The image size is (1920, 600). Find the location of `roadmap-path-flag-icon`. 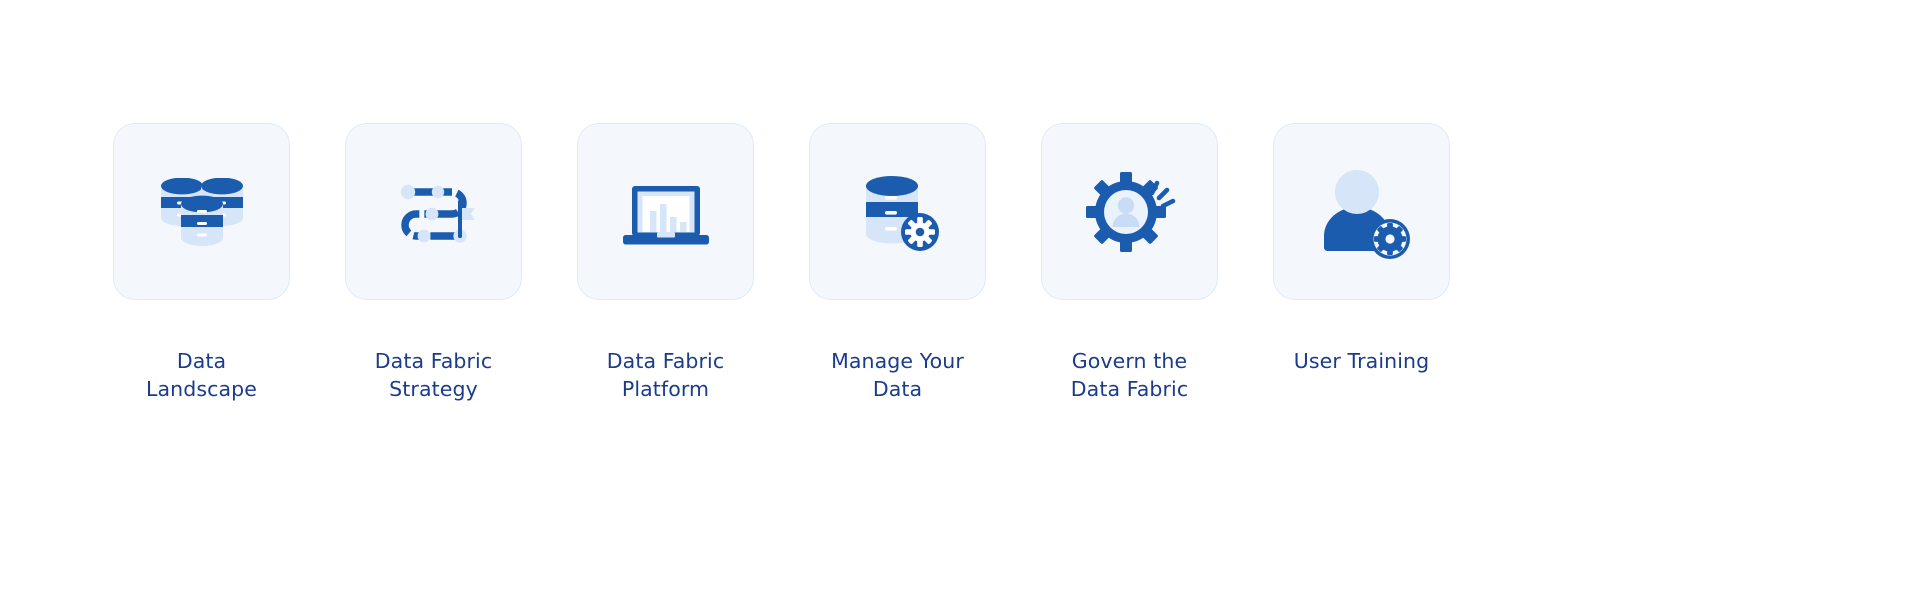

roadmap-path-flag-icon is located at coordinates (437, 213).